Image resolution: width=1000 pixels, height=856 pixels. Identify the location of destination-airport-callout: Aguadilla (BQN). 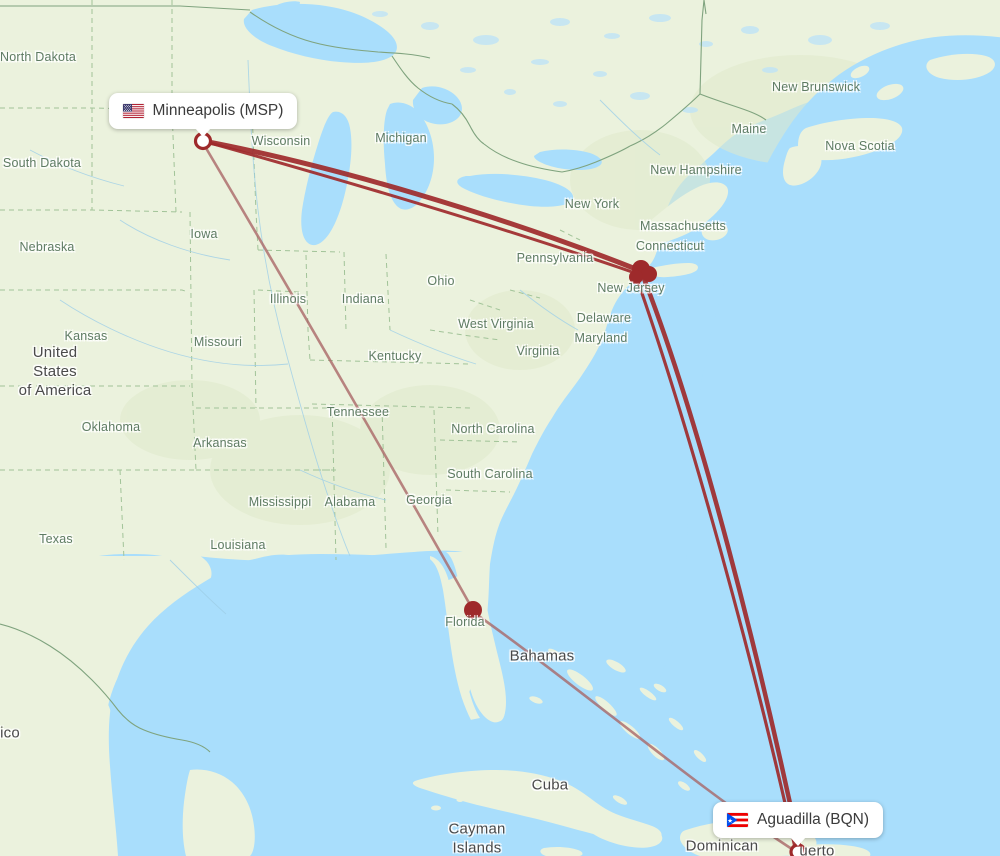
(798, 824).